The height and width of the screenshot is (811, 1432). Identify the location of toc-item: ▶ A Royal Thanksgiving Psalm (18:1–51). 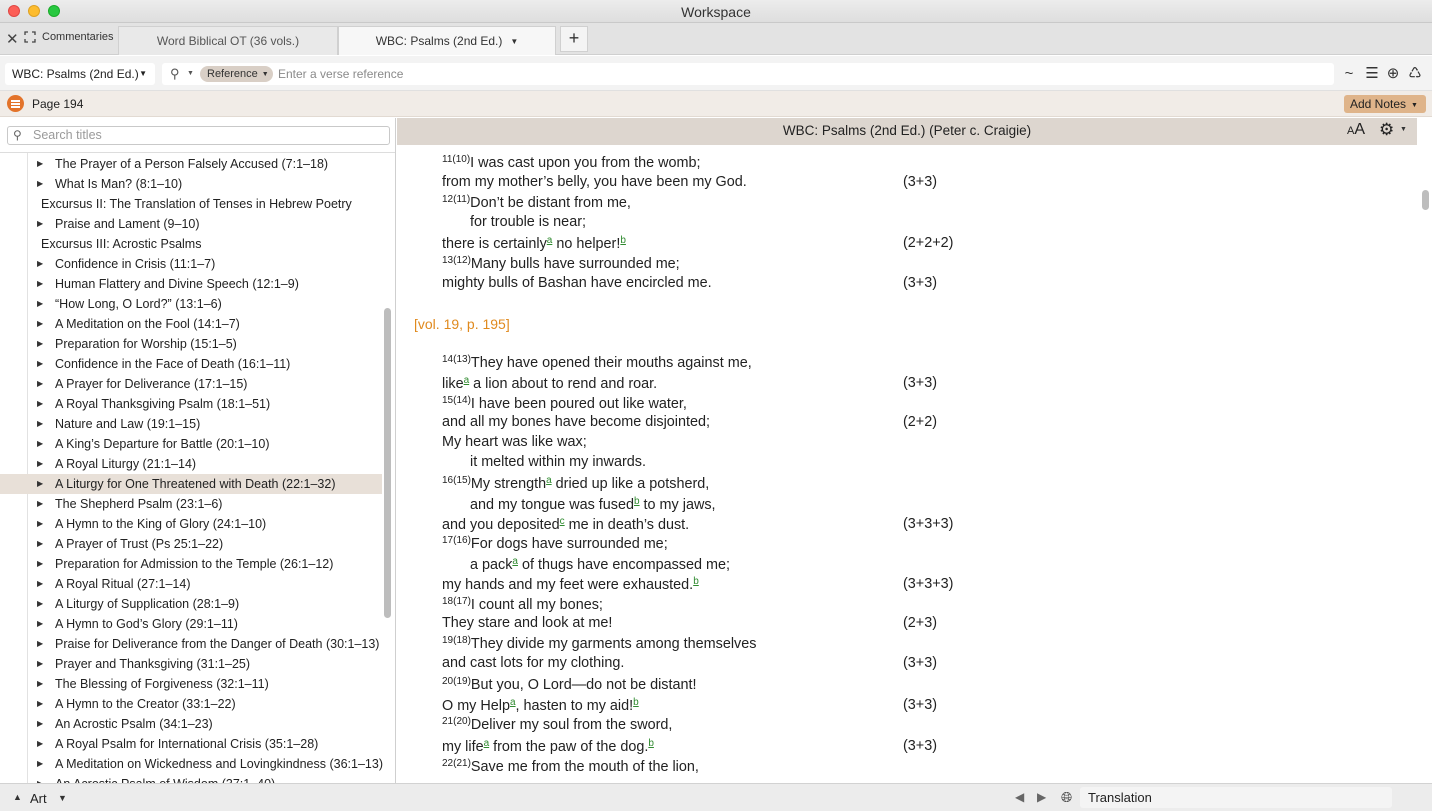
(191, 404).